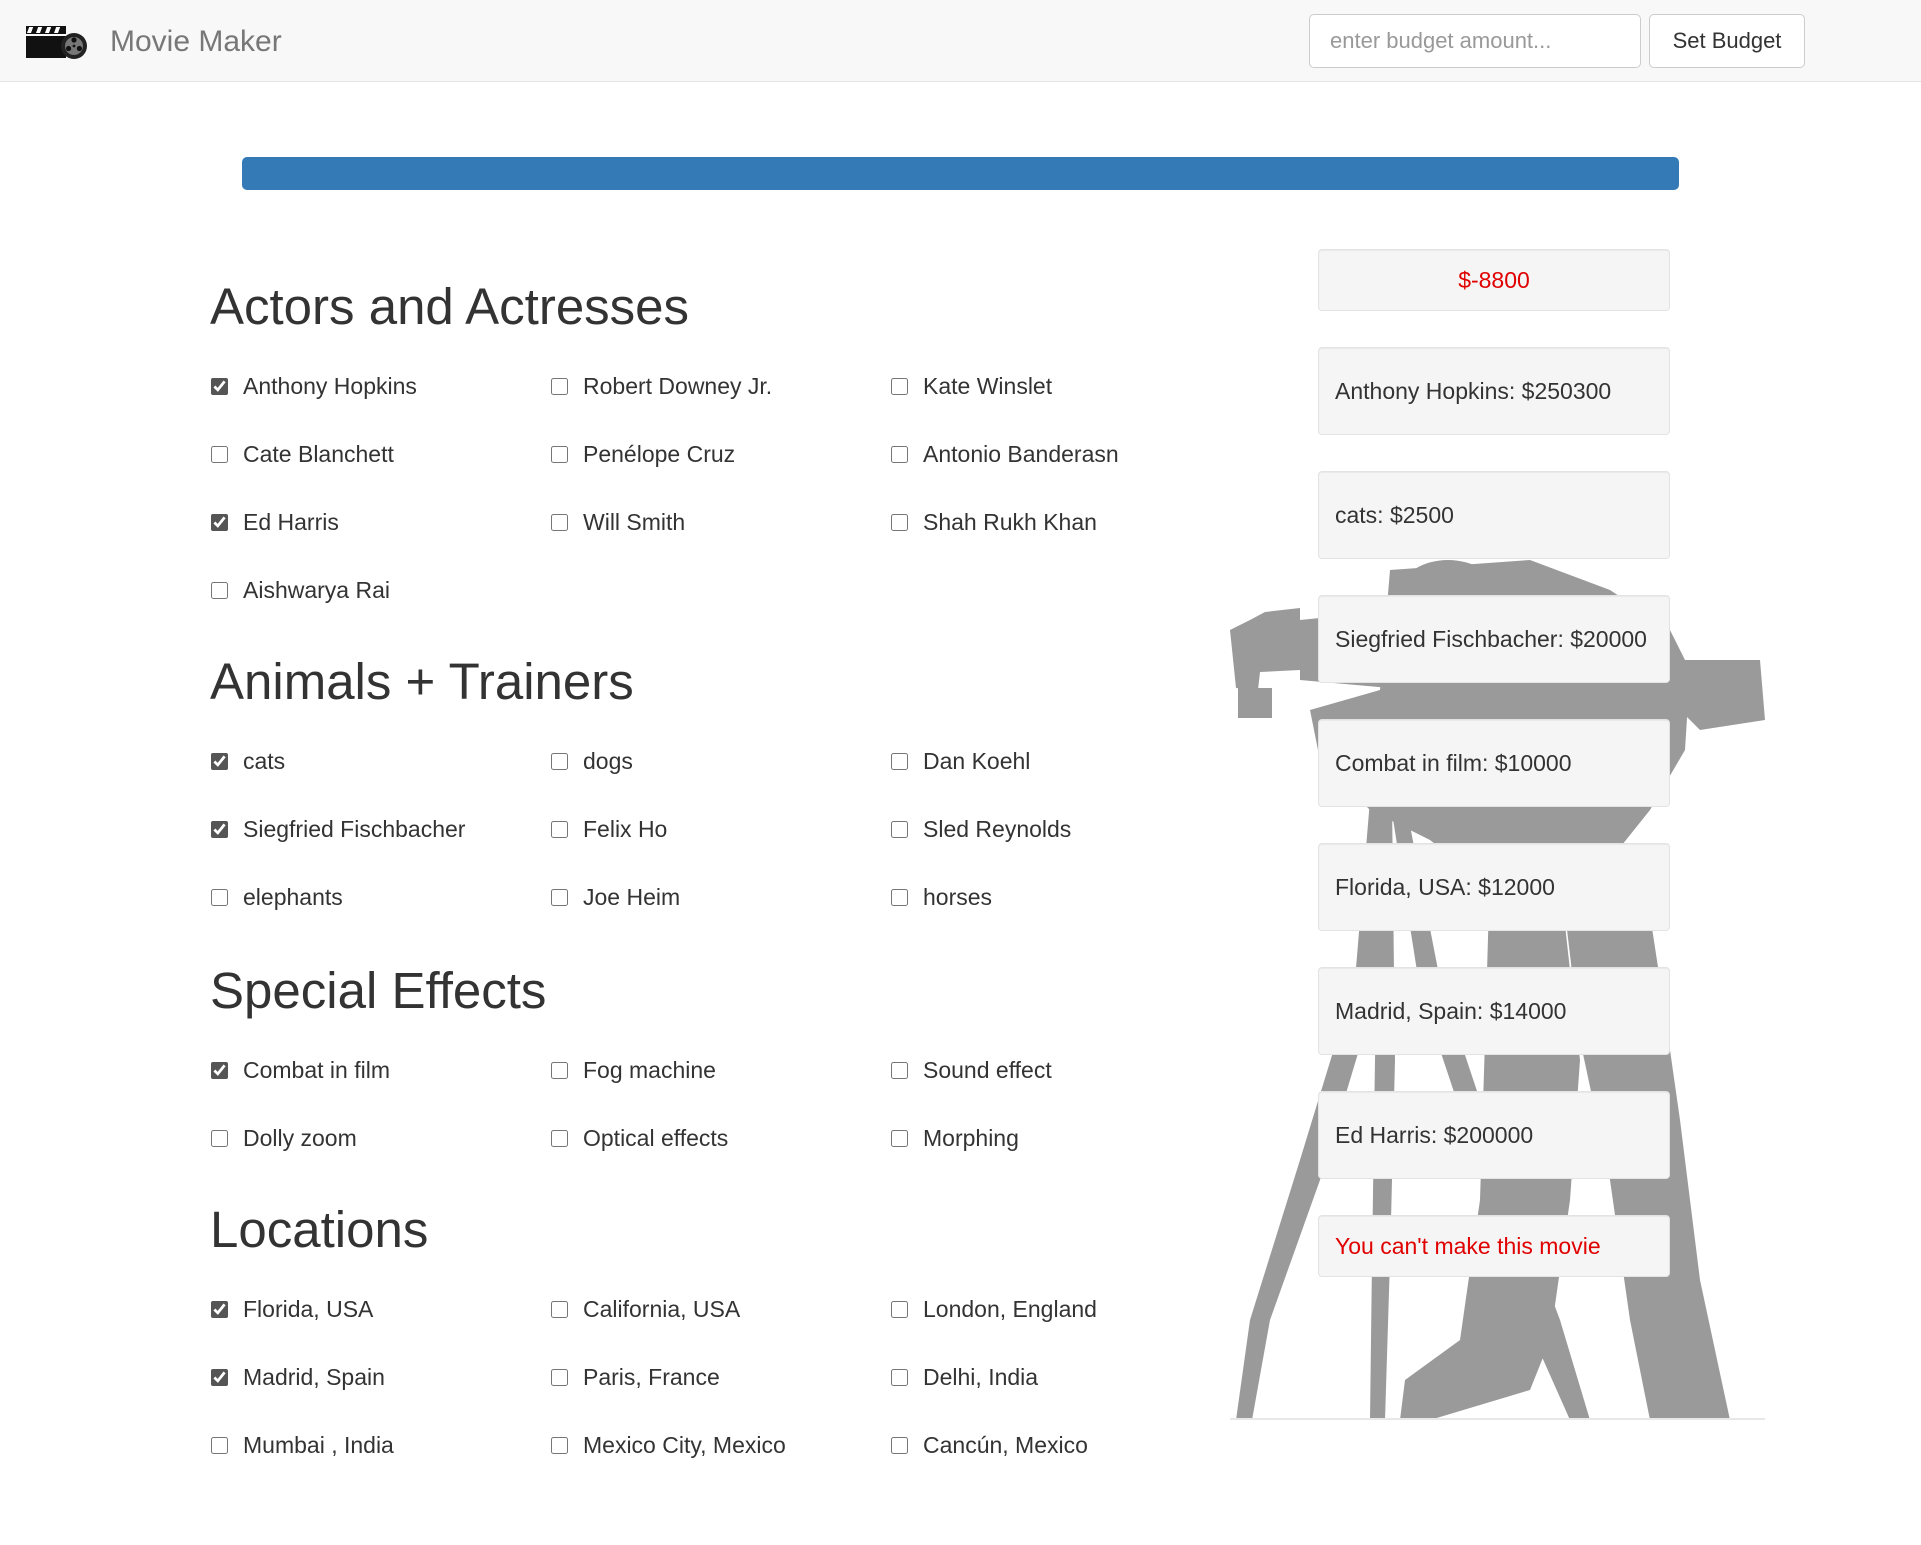  Describe the element at coordinates (283, 1138) in the screenshot. I see `option-dolly-zoom: Dolly zoom` at that location.